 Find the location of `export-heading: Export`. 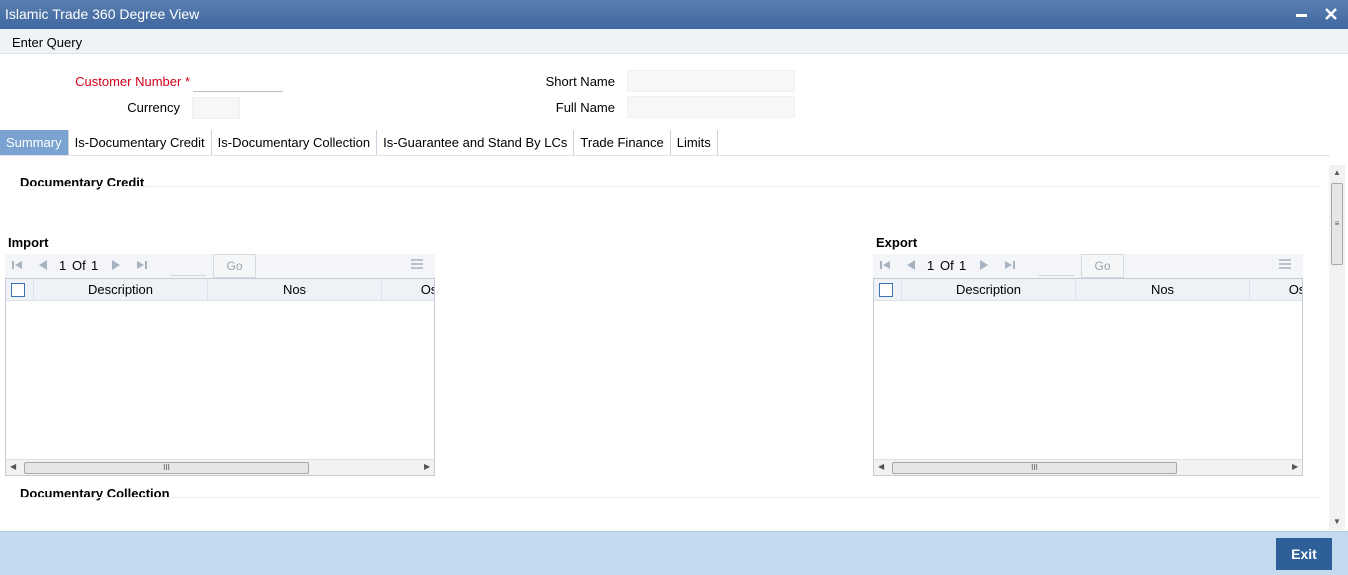

export-heading: Export is located at coordinates (897, 242).